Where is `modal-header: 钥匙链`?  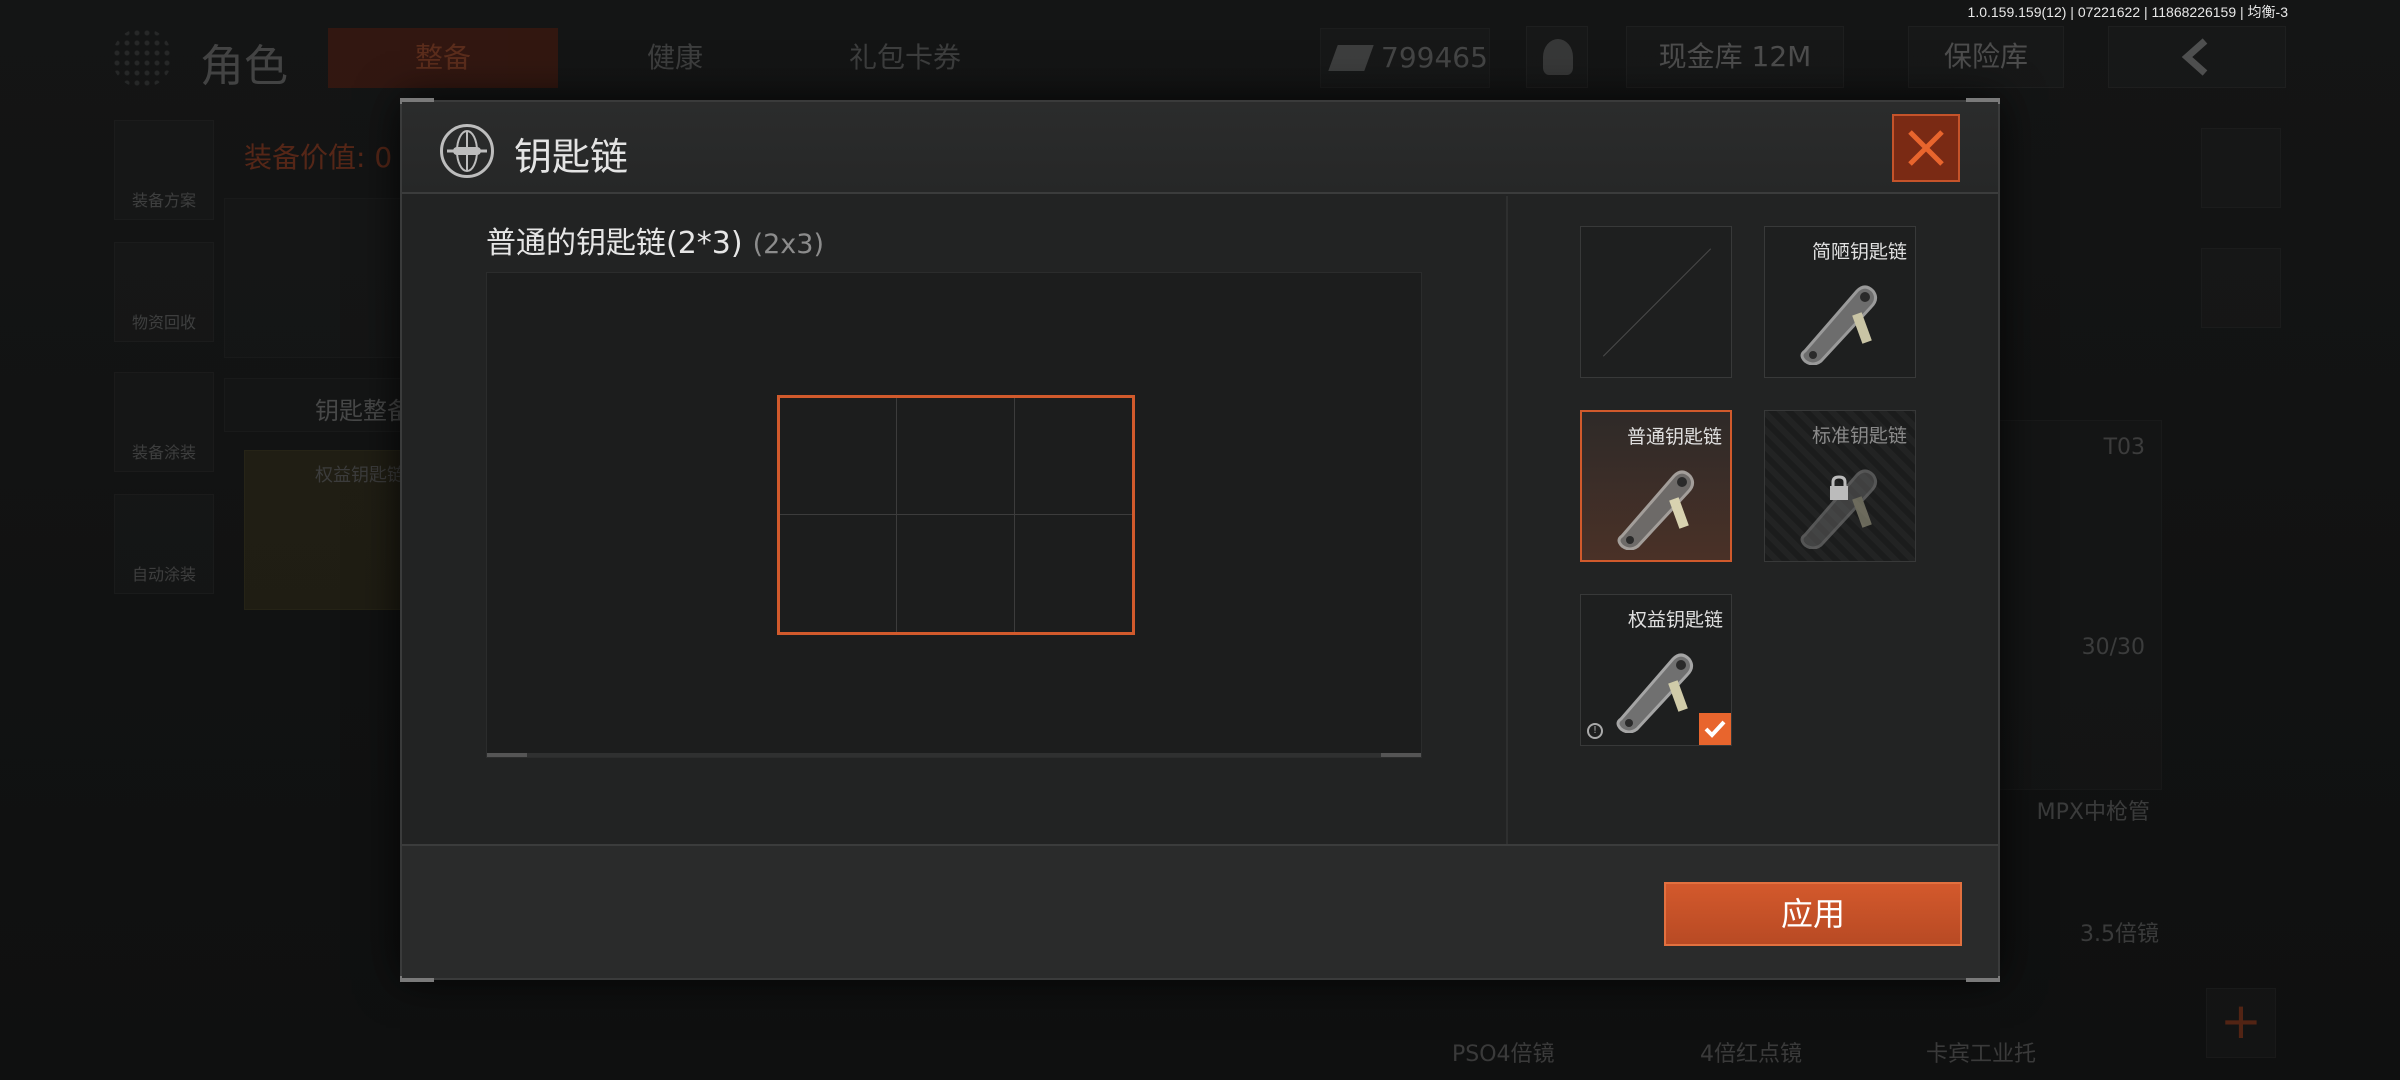 modal-header: 钥匙链 is located at coordinates (1200, 148).